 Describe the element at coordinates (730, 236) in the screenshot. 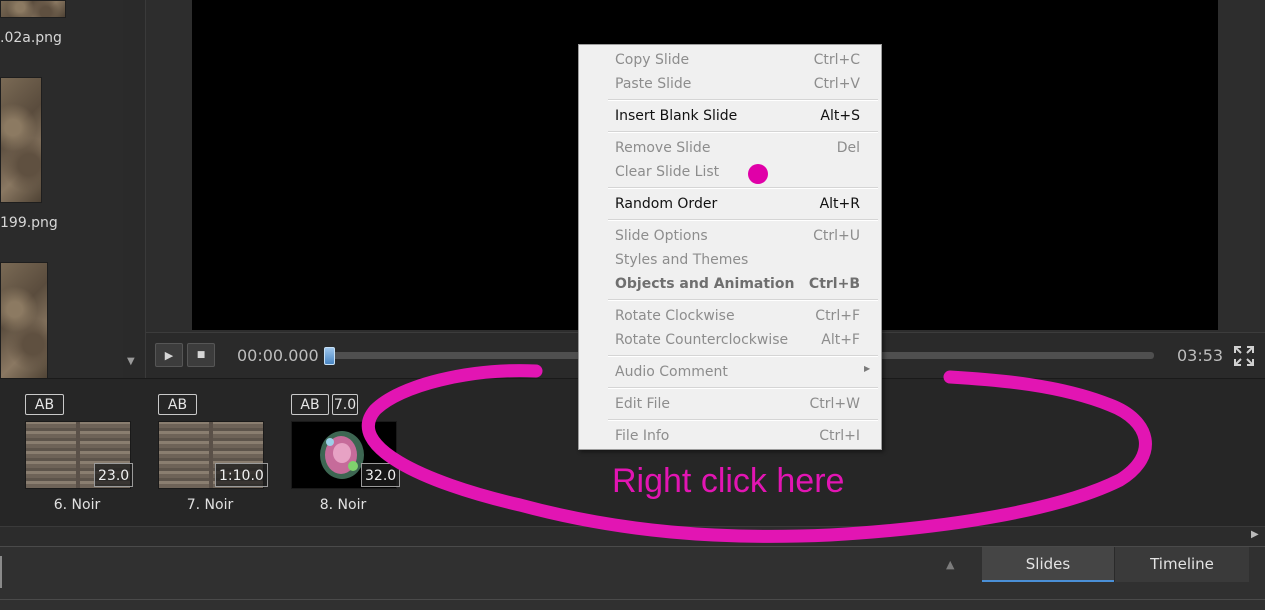

I see `menu-item-slide-options: Slide Options Ctrl+U` at that location.